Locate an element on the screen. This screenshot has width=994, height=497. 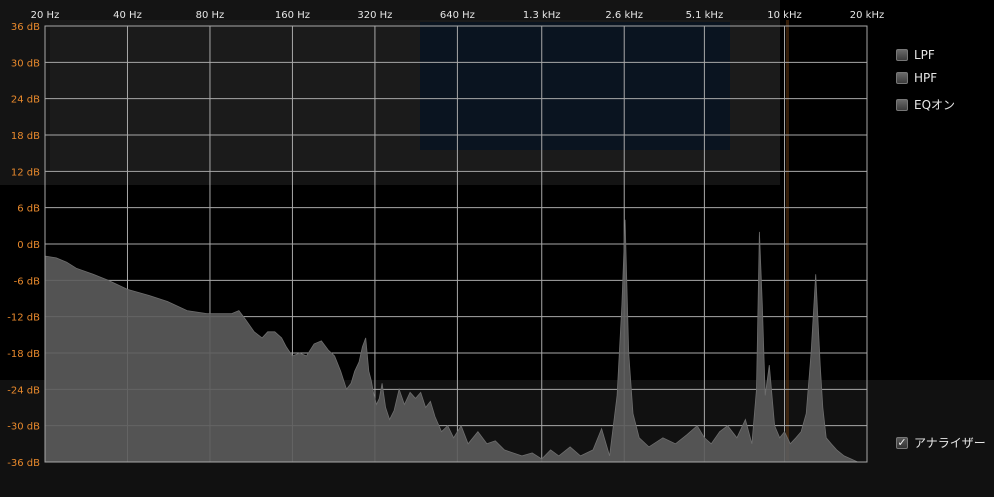
y-tick-label: -6 dB is located at coordinates (27, 281).